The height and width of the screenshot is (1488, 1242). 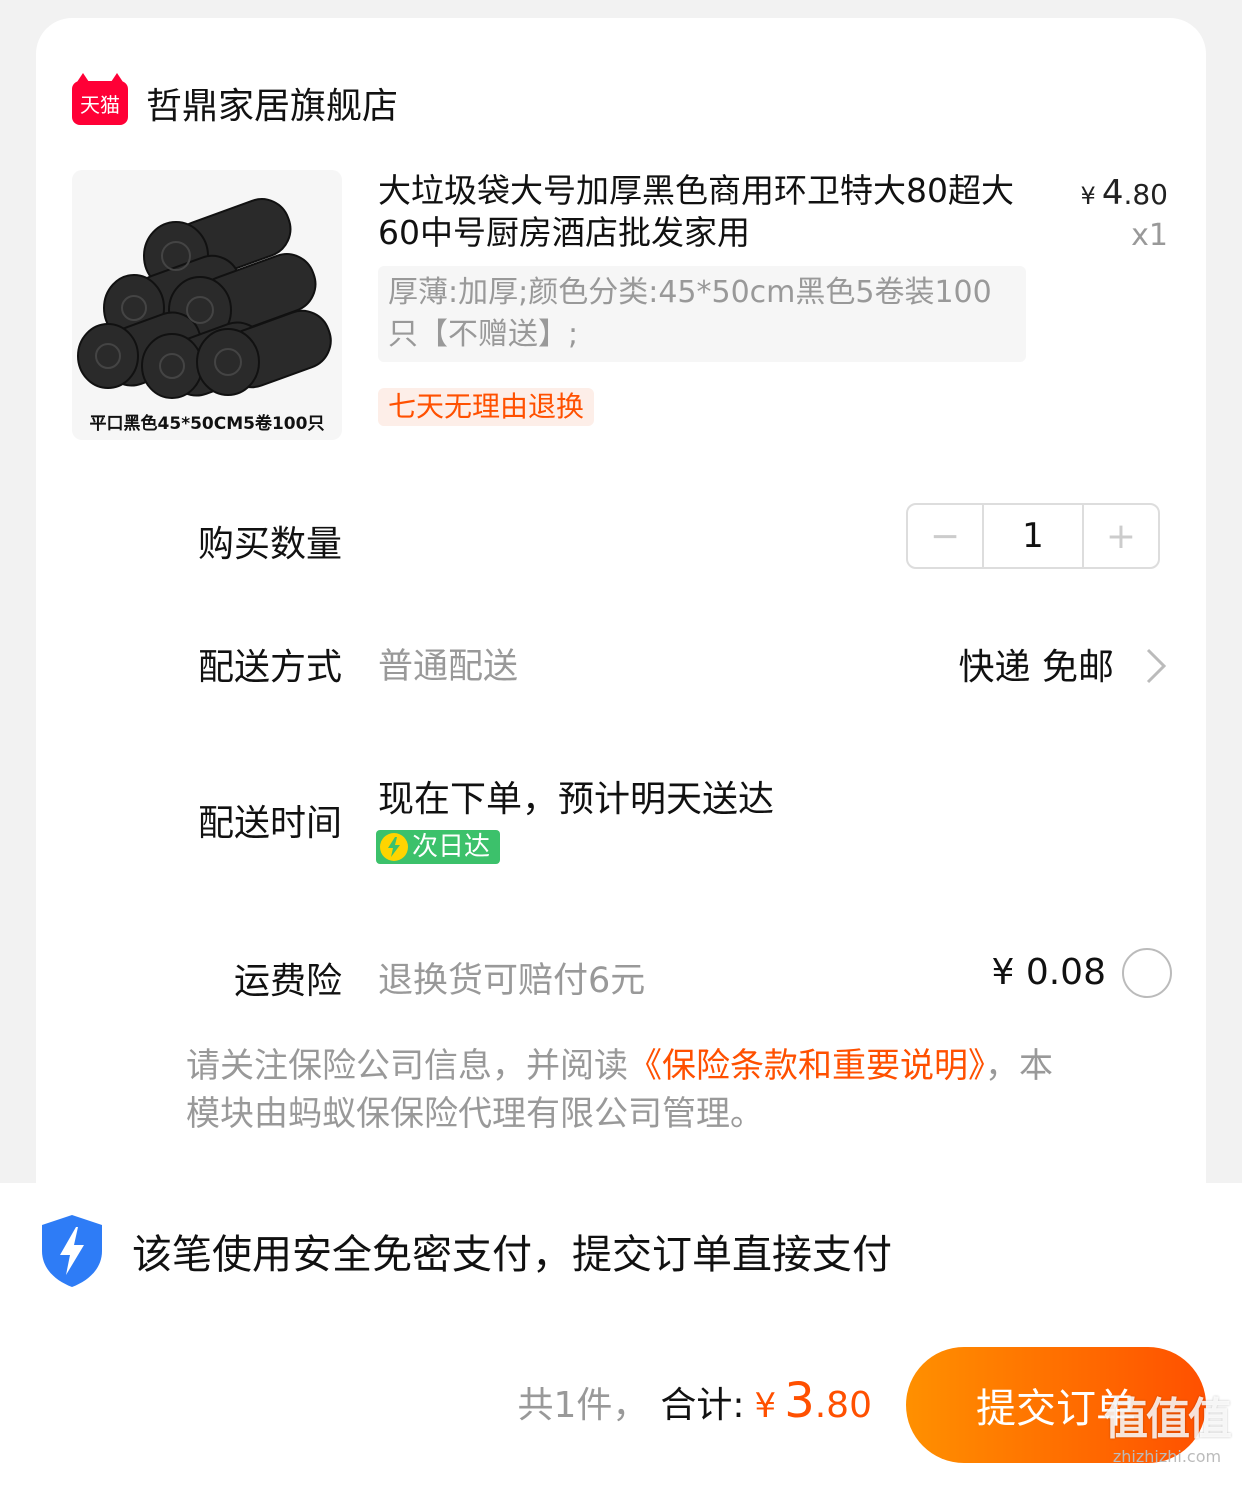 What do you see at coordinates (1168, 1419) in the screenshot?
I see `watermark-logo: 值值值` at bounding box center [1168, 1419].